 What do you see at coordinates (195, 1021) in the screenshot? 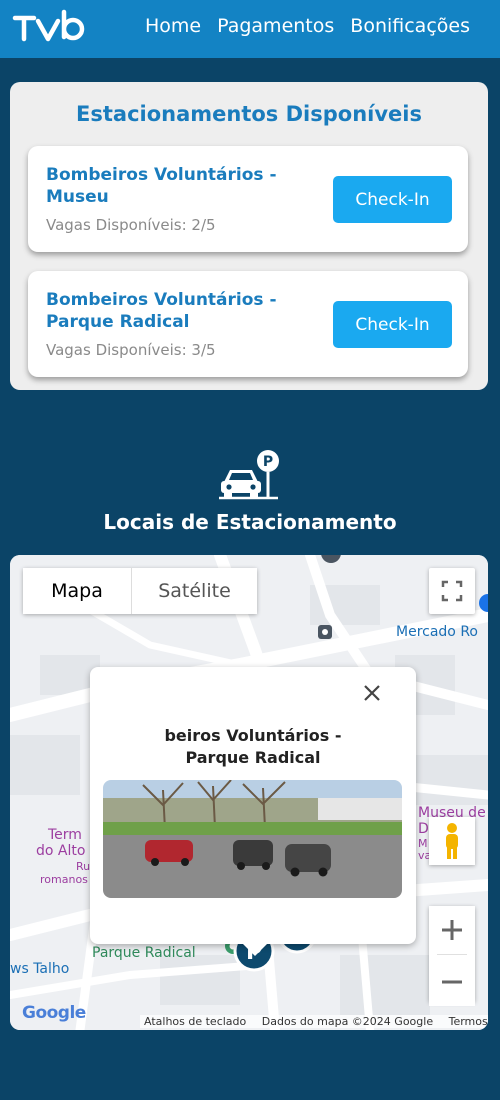
I see `keyboard-shortcuts-link: Atalhos de teclado` at bounding box center [195, 1021].